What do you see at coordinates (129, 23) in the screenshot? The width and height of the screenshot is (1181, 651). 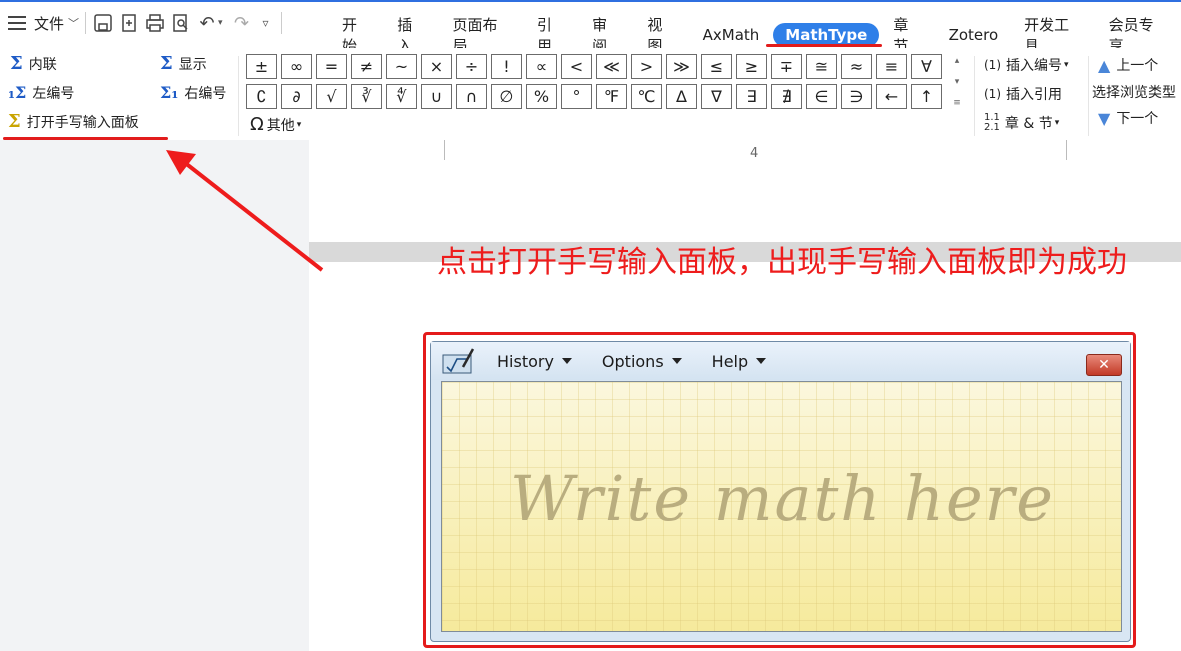 I see `export-pdf-icon` at bounding box center [129, 23].